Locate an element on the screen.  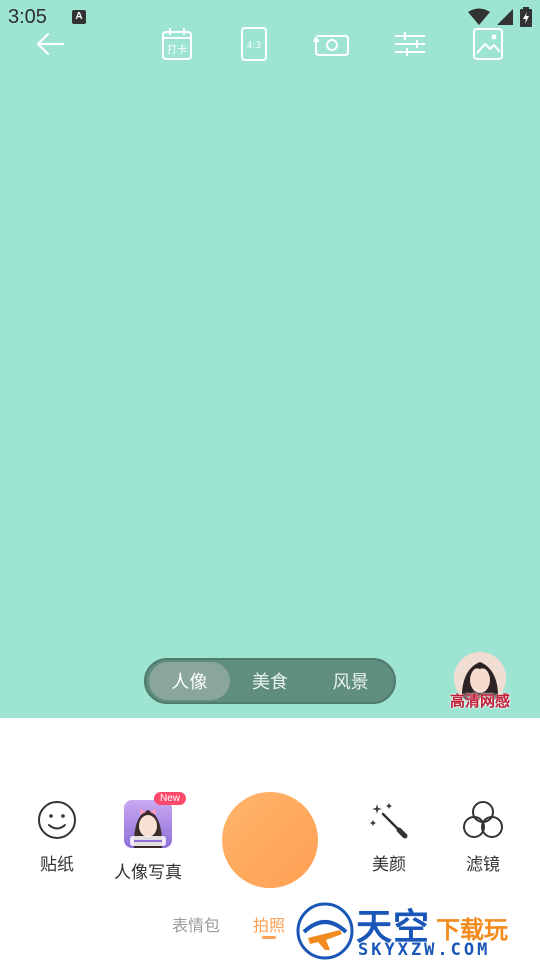
back-button is located at coordinates (50, 44).